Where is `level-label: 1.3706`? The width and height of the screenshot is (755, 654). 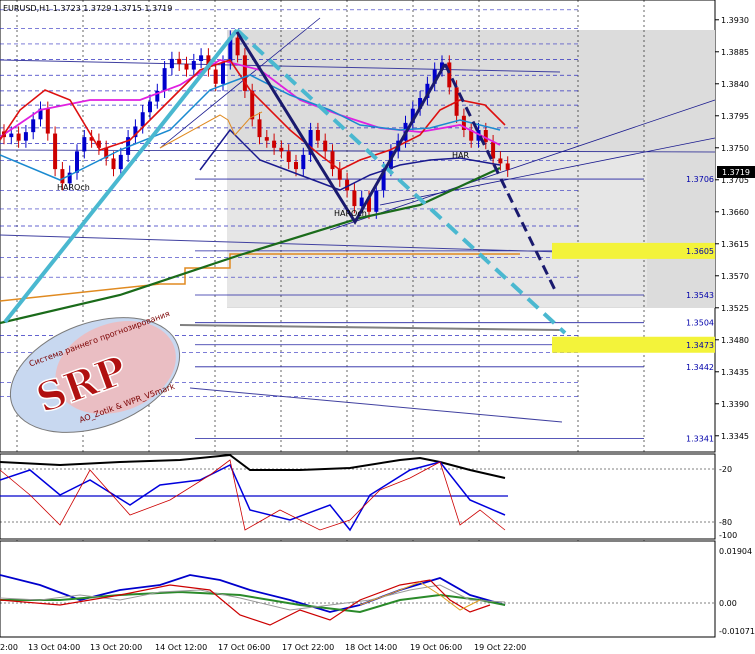
level-label: 1.3706 is located at coordinates (700, 179).